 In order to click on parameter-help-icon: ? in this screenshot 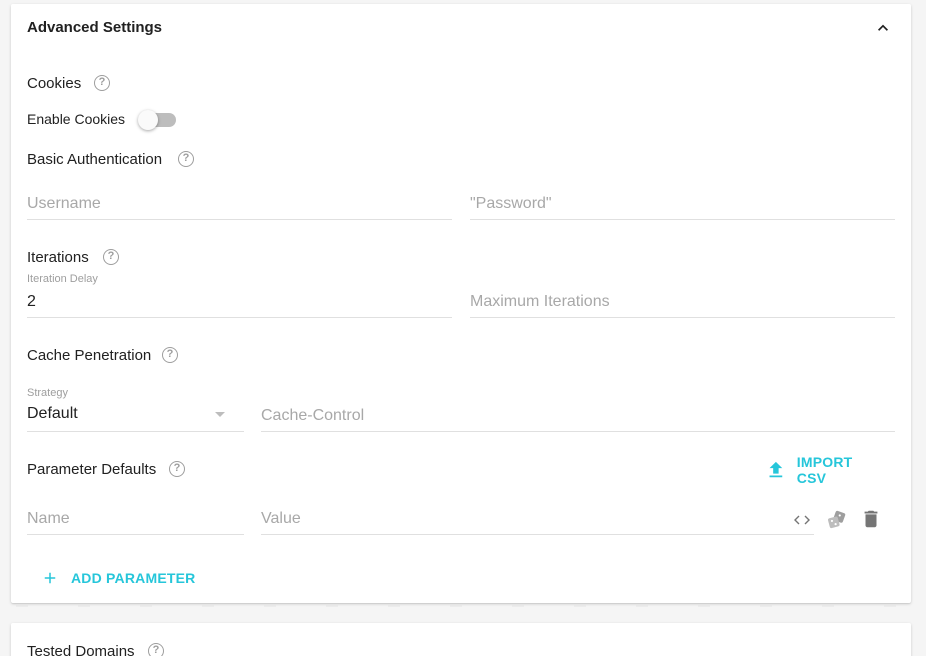, I will do `click(177, 469)`.